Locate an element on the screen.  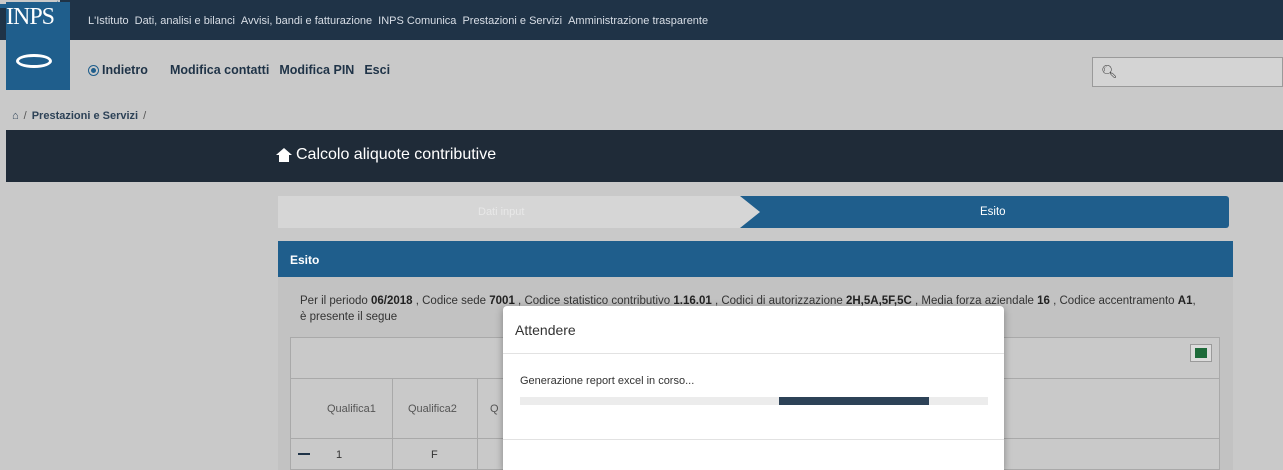
table-cell-qualifica1: 1 is located at coordinates (339, 455).